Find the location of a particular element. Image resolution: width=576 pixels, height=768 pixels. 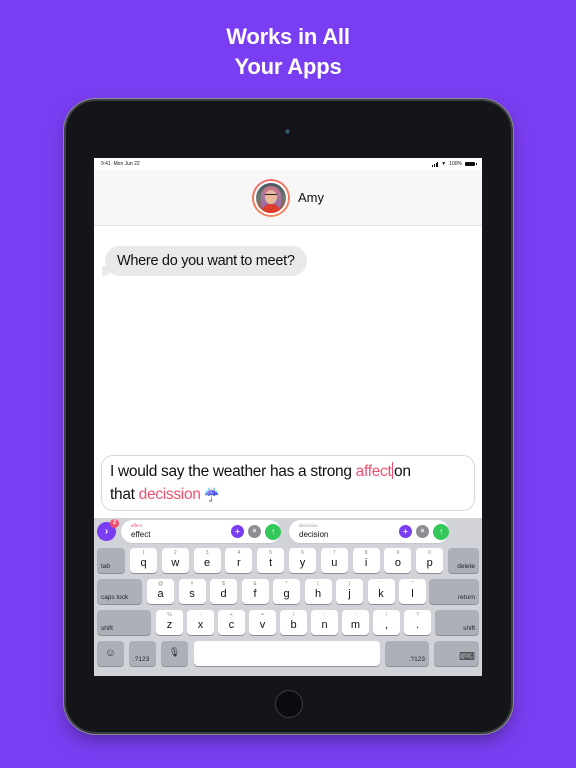

key-primary-char: l is located at coordinates (412, 594).